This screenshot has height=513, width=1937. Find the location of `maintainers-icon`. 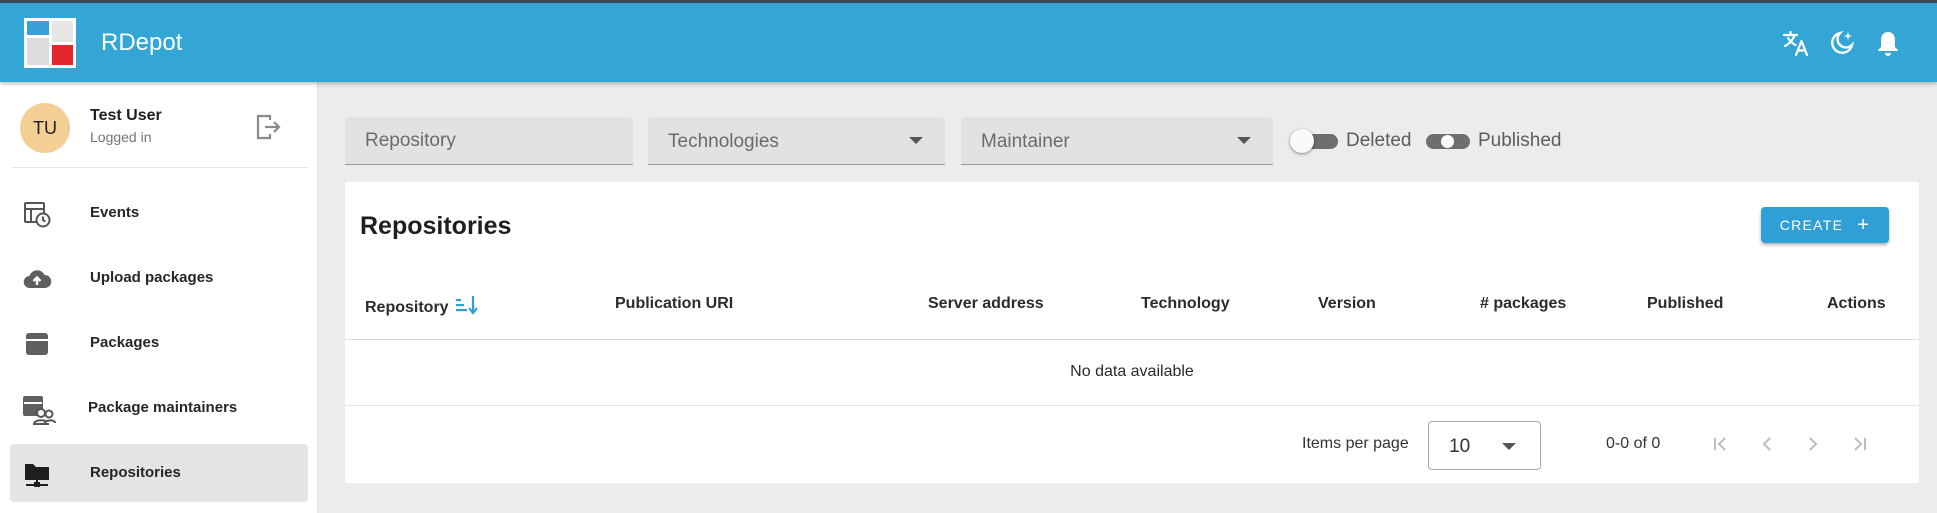

maintainers-icon is located at coordinates (39, 409).